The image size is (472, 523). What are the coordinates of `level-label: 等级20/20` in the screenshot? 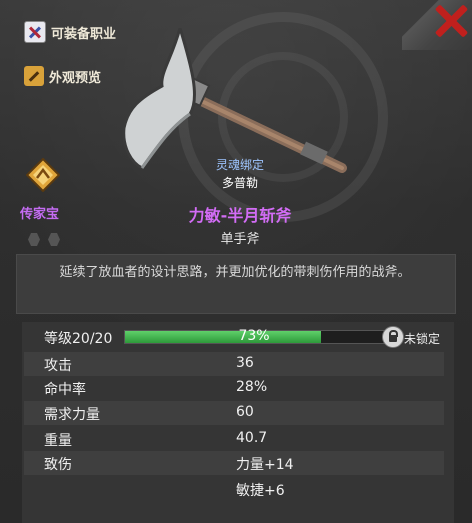 It's located at (78, 339).